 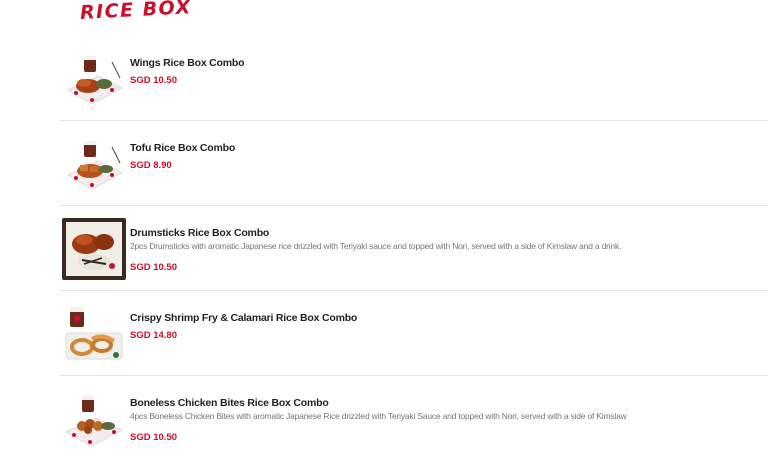 I want to click on tofu-rice-box-photo, so click(x=94, y=164).